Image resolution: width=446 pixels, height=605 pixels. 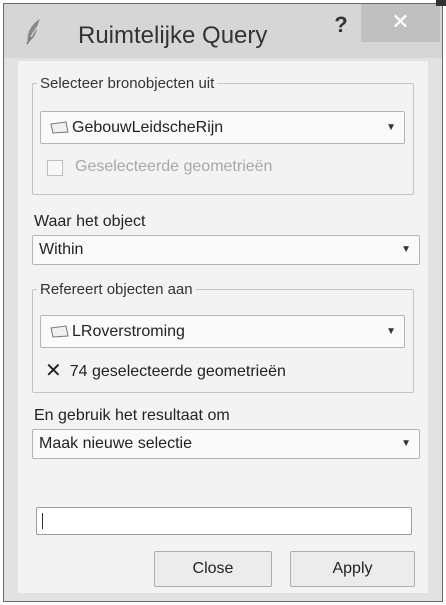 What do you see at coordinates (115, 443) in the screenshot?
I see `result-action-value: Maak nieuwe selectie` at bounding box center [115, 443].